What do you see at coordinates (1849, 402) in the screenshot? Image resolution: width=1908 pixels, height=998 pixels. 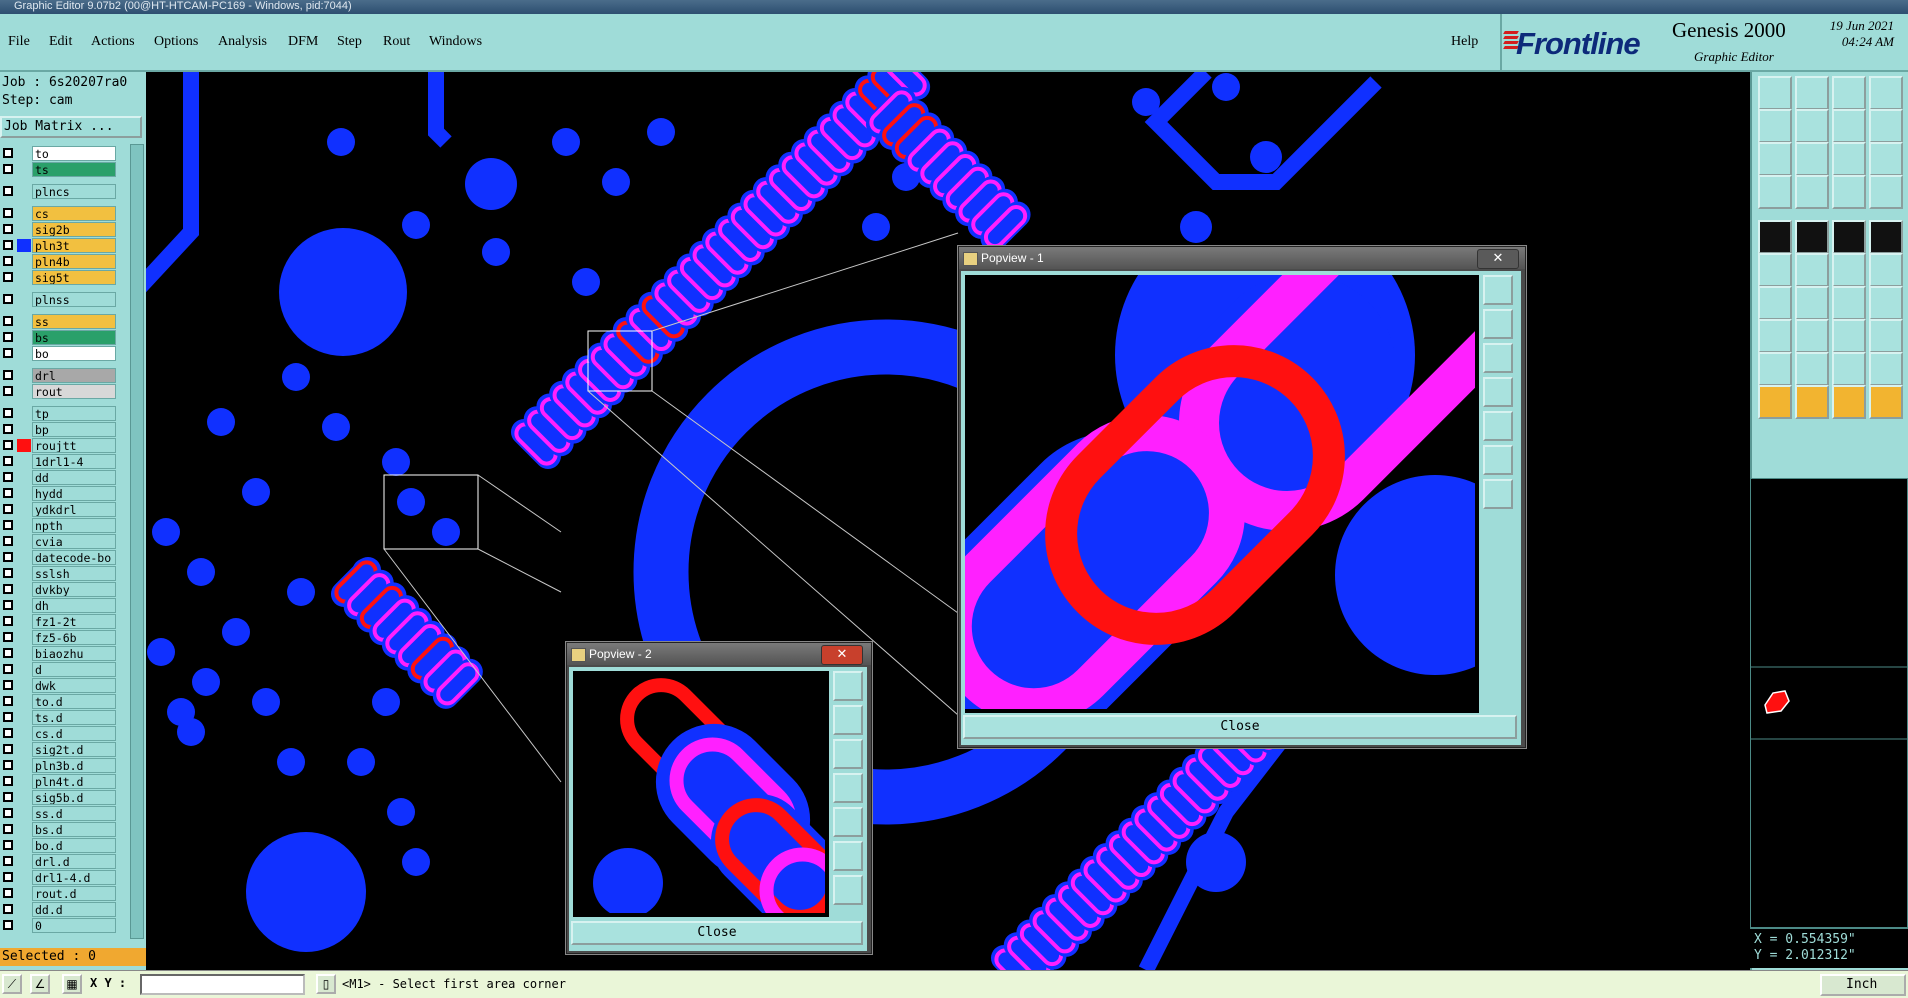 I see `select-icon` at bounding box center [1849, 402].